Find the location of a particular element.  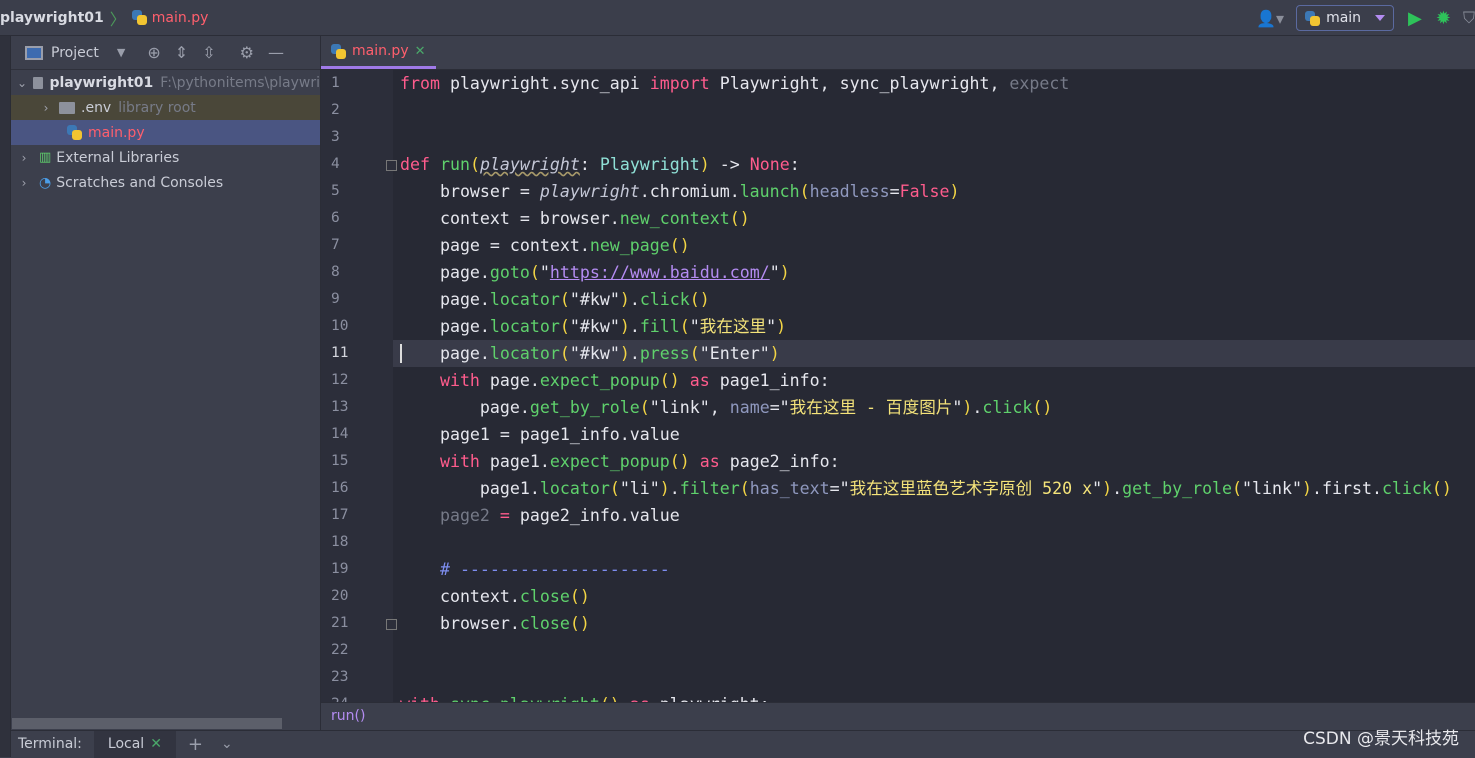

locate-icon: ⊕ is located at coordinates (153, 52).